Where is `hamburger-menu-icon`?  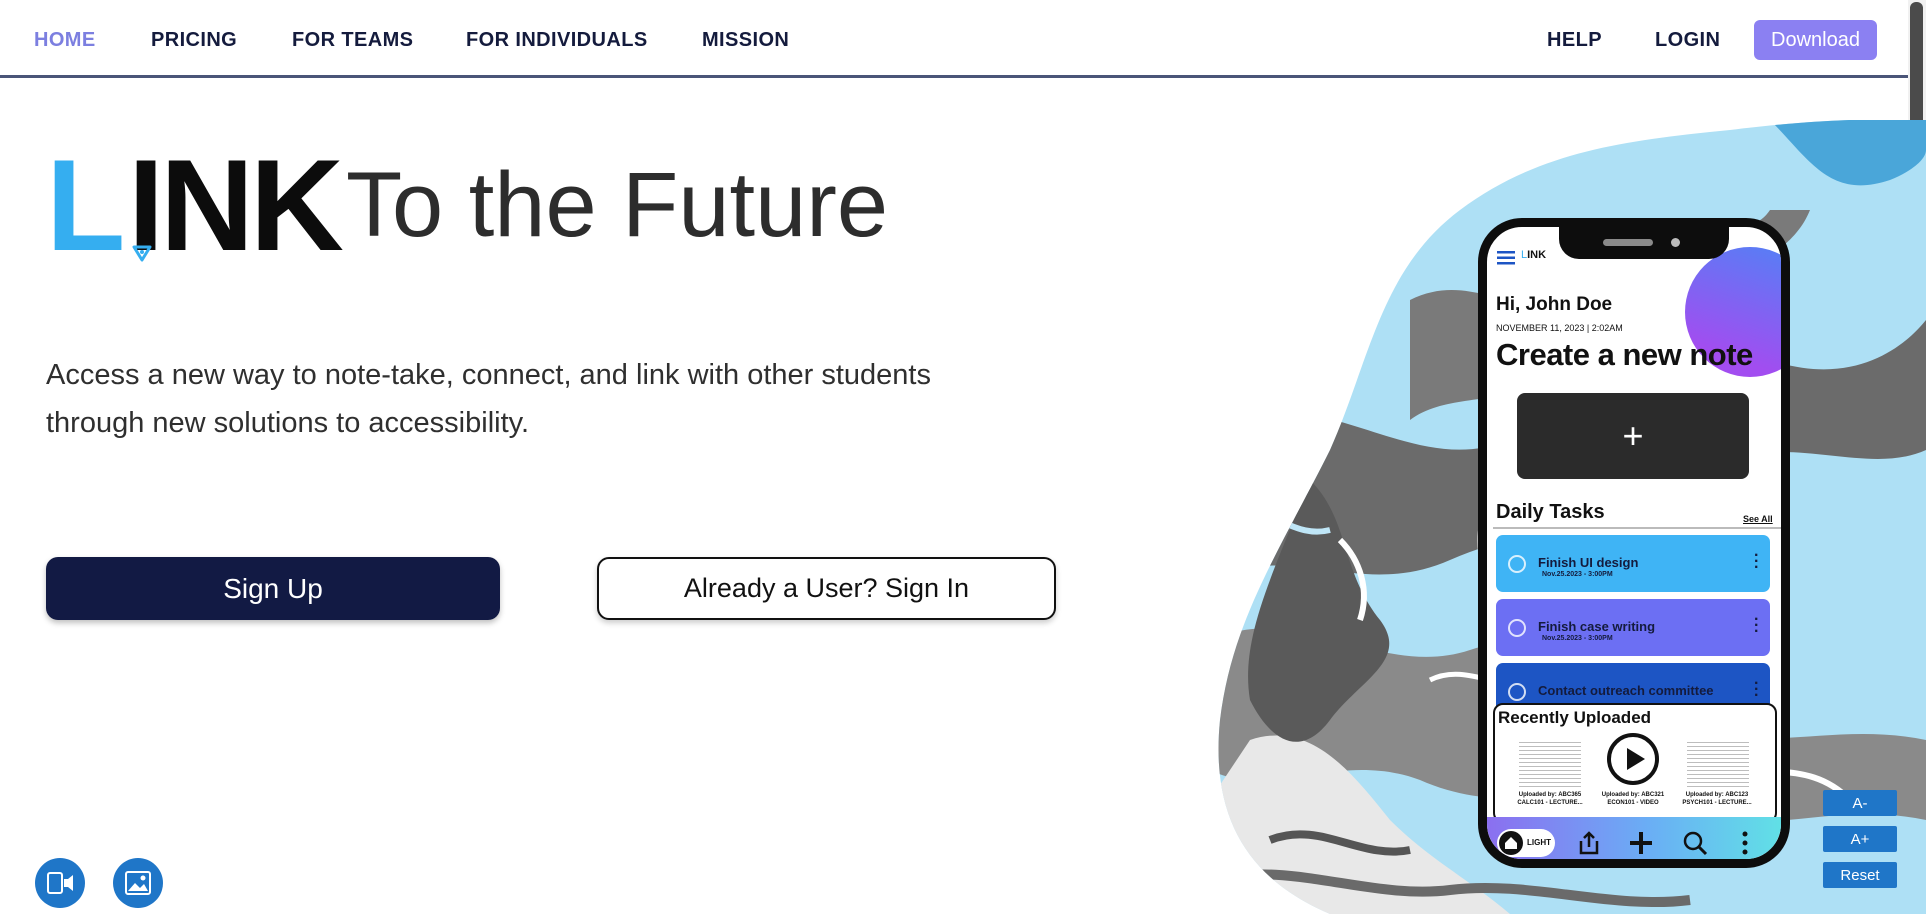 hamburger-menu-icon is located at coordinates (1506, 258).